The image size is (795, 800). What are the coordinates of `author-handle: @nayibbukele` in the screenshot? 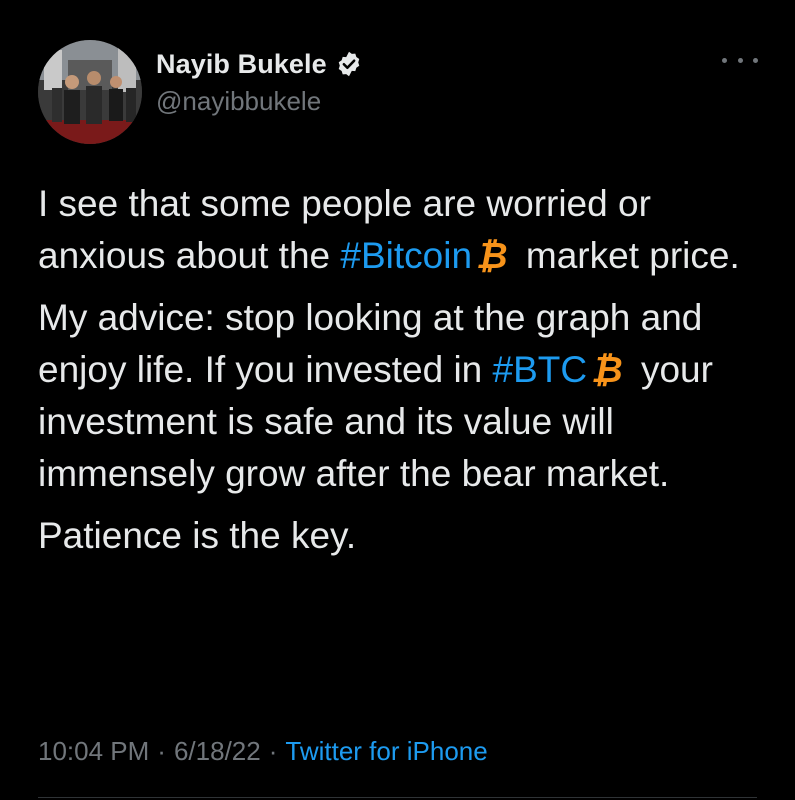 It's located at (238, 101).